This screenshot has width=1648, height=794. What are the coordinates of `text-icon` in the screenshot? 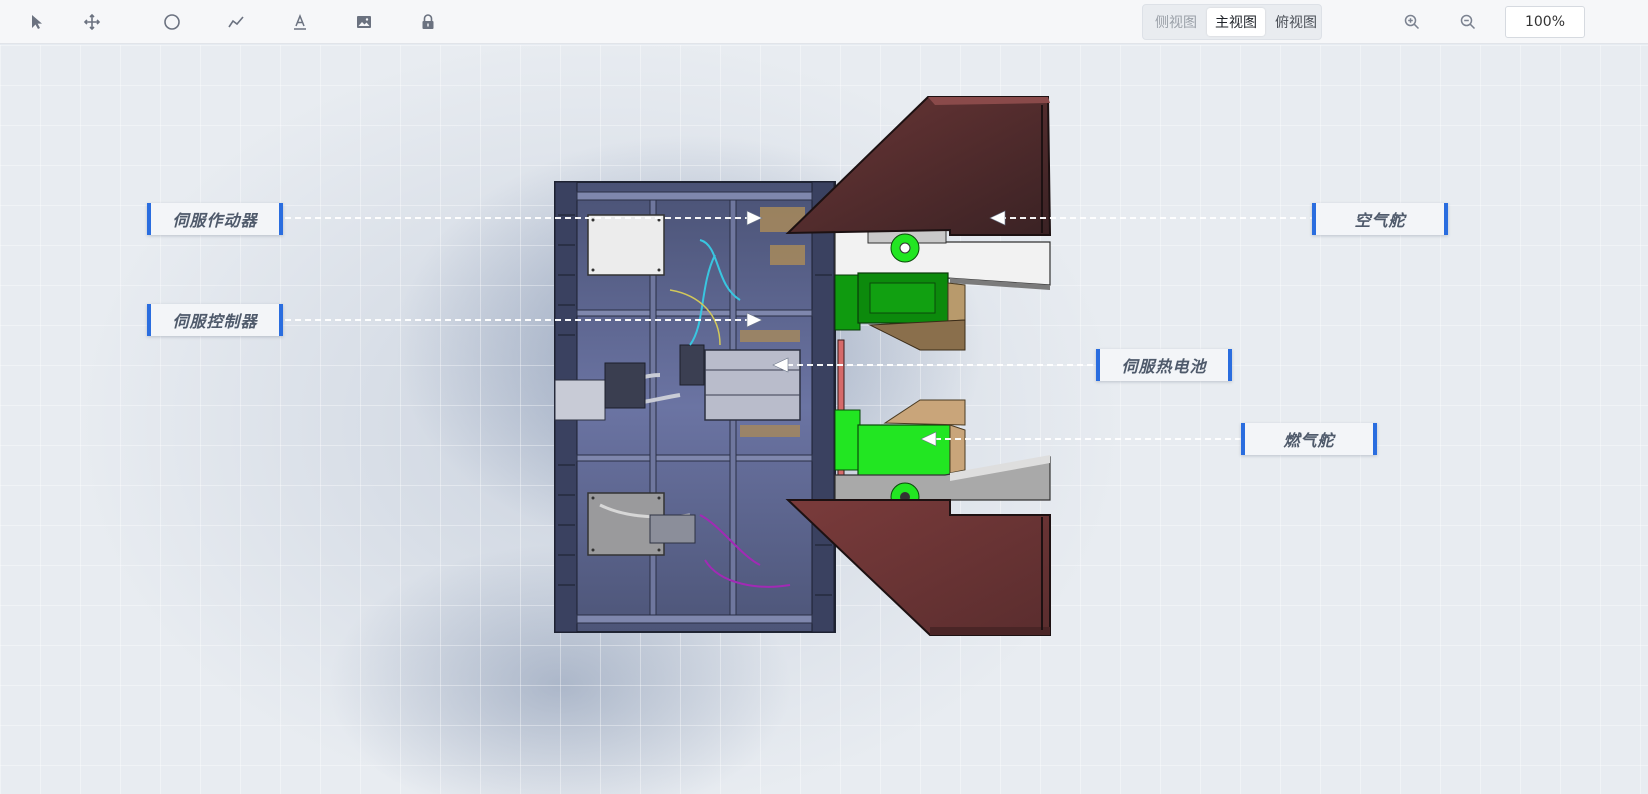 It's located at (300, 21).